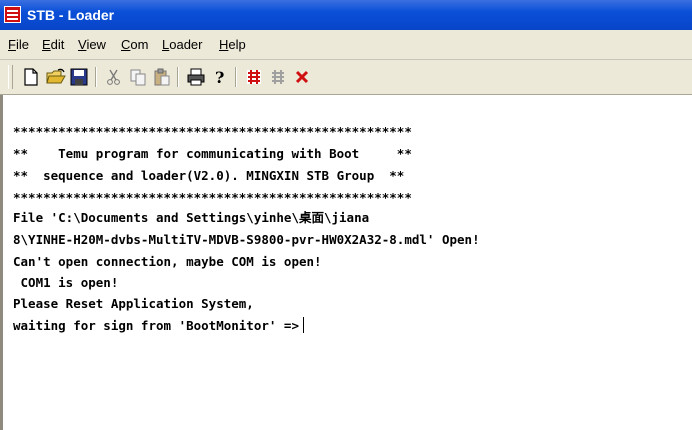 Image resolution: width=692 pixels, height=430 pixels. I want to click on menu-loader: Loader, so click(182, 45).